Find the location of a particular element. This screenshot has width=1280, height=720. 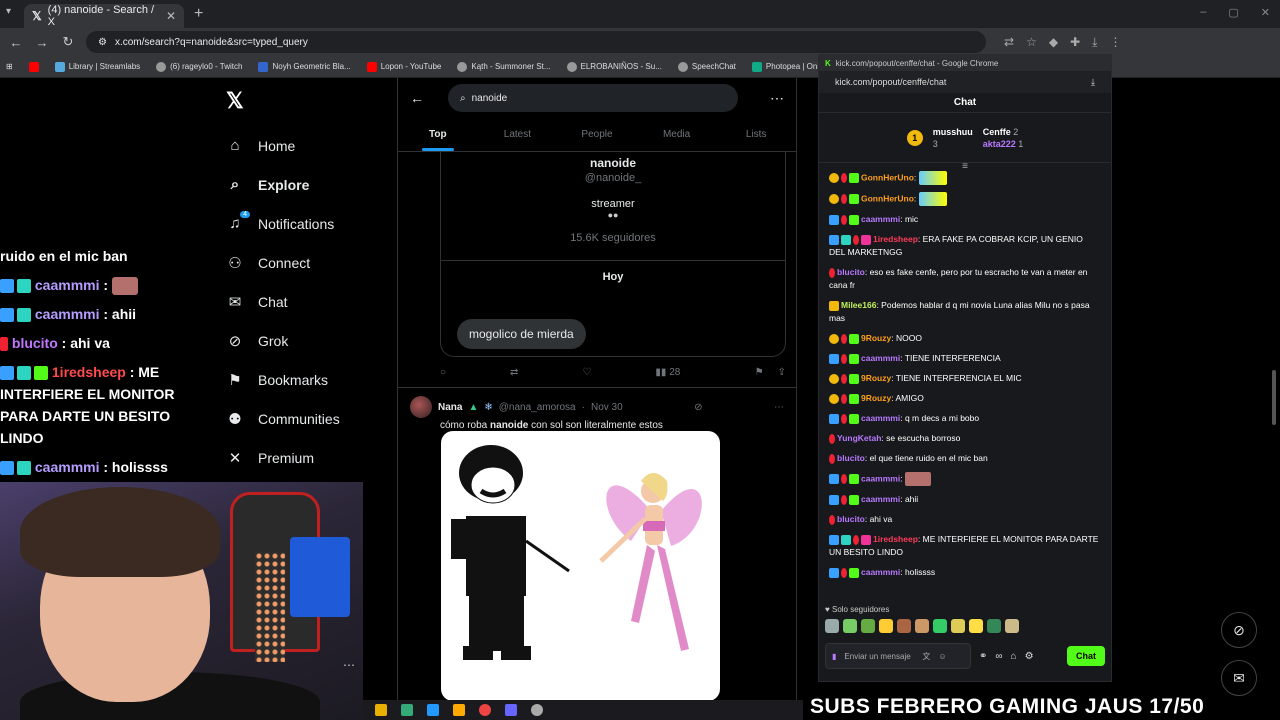

close-window-icon: ✕ is located at coordinates (1265, 12).